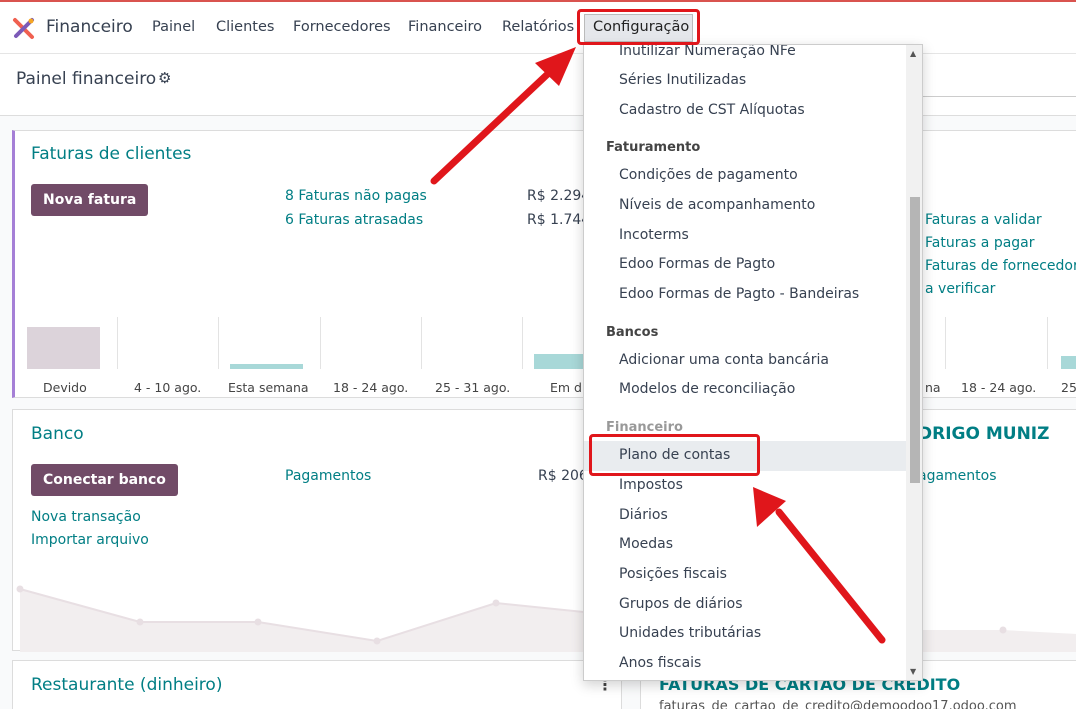  I want to click on annotation-arrow-head, so click(769, 507).